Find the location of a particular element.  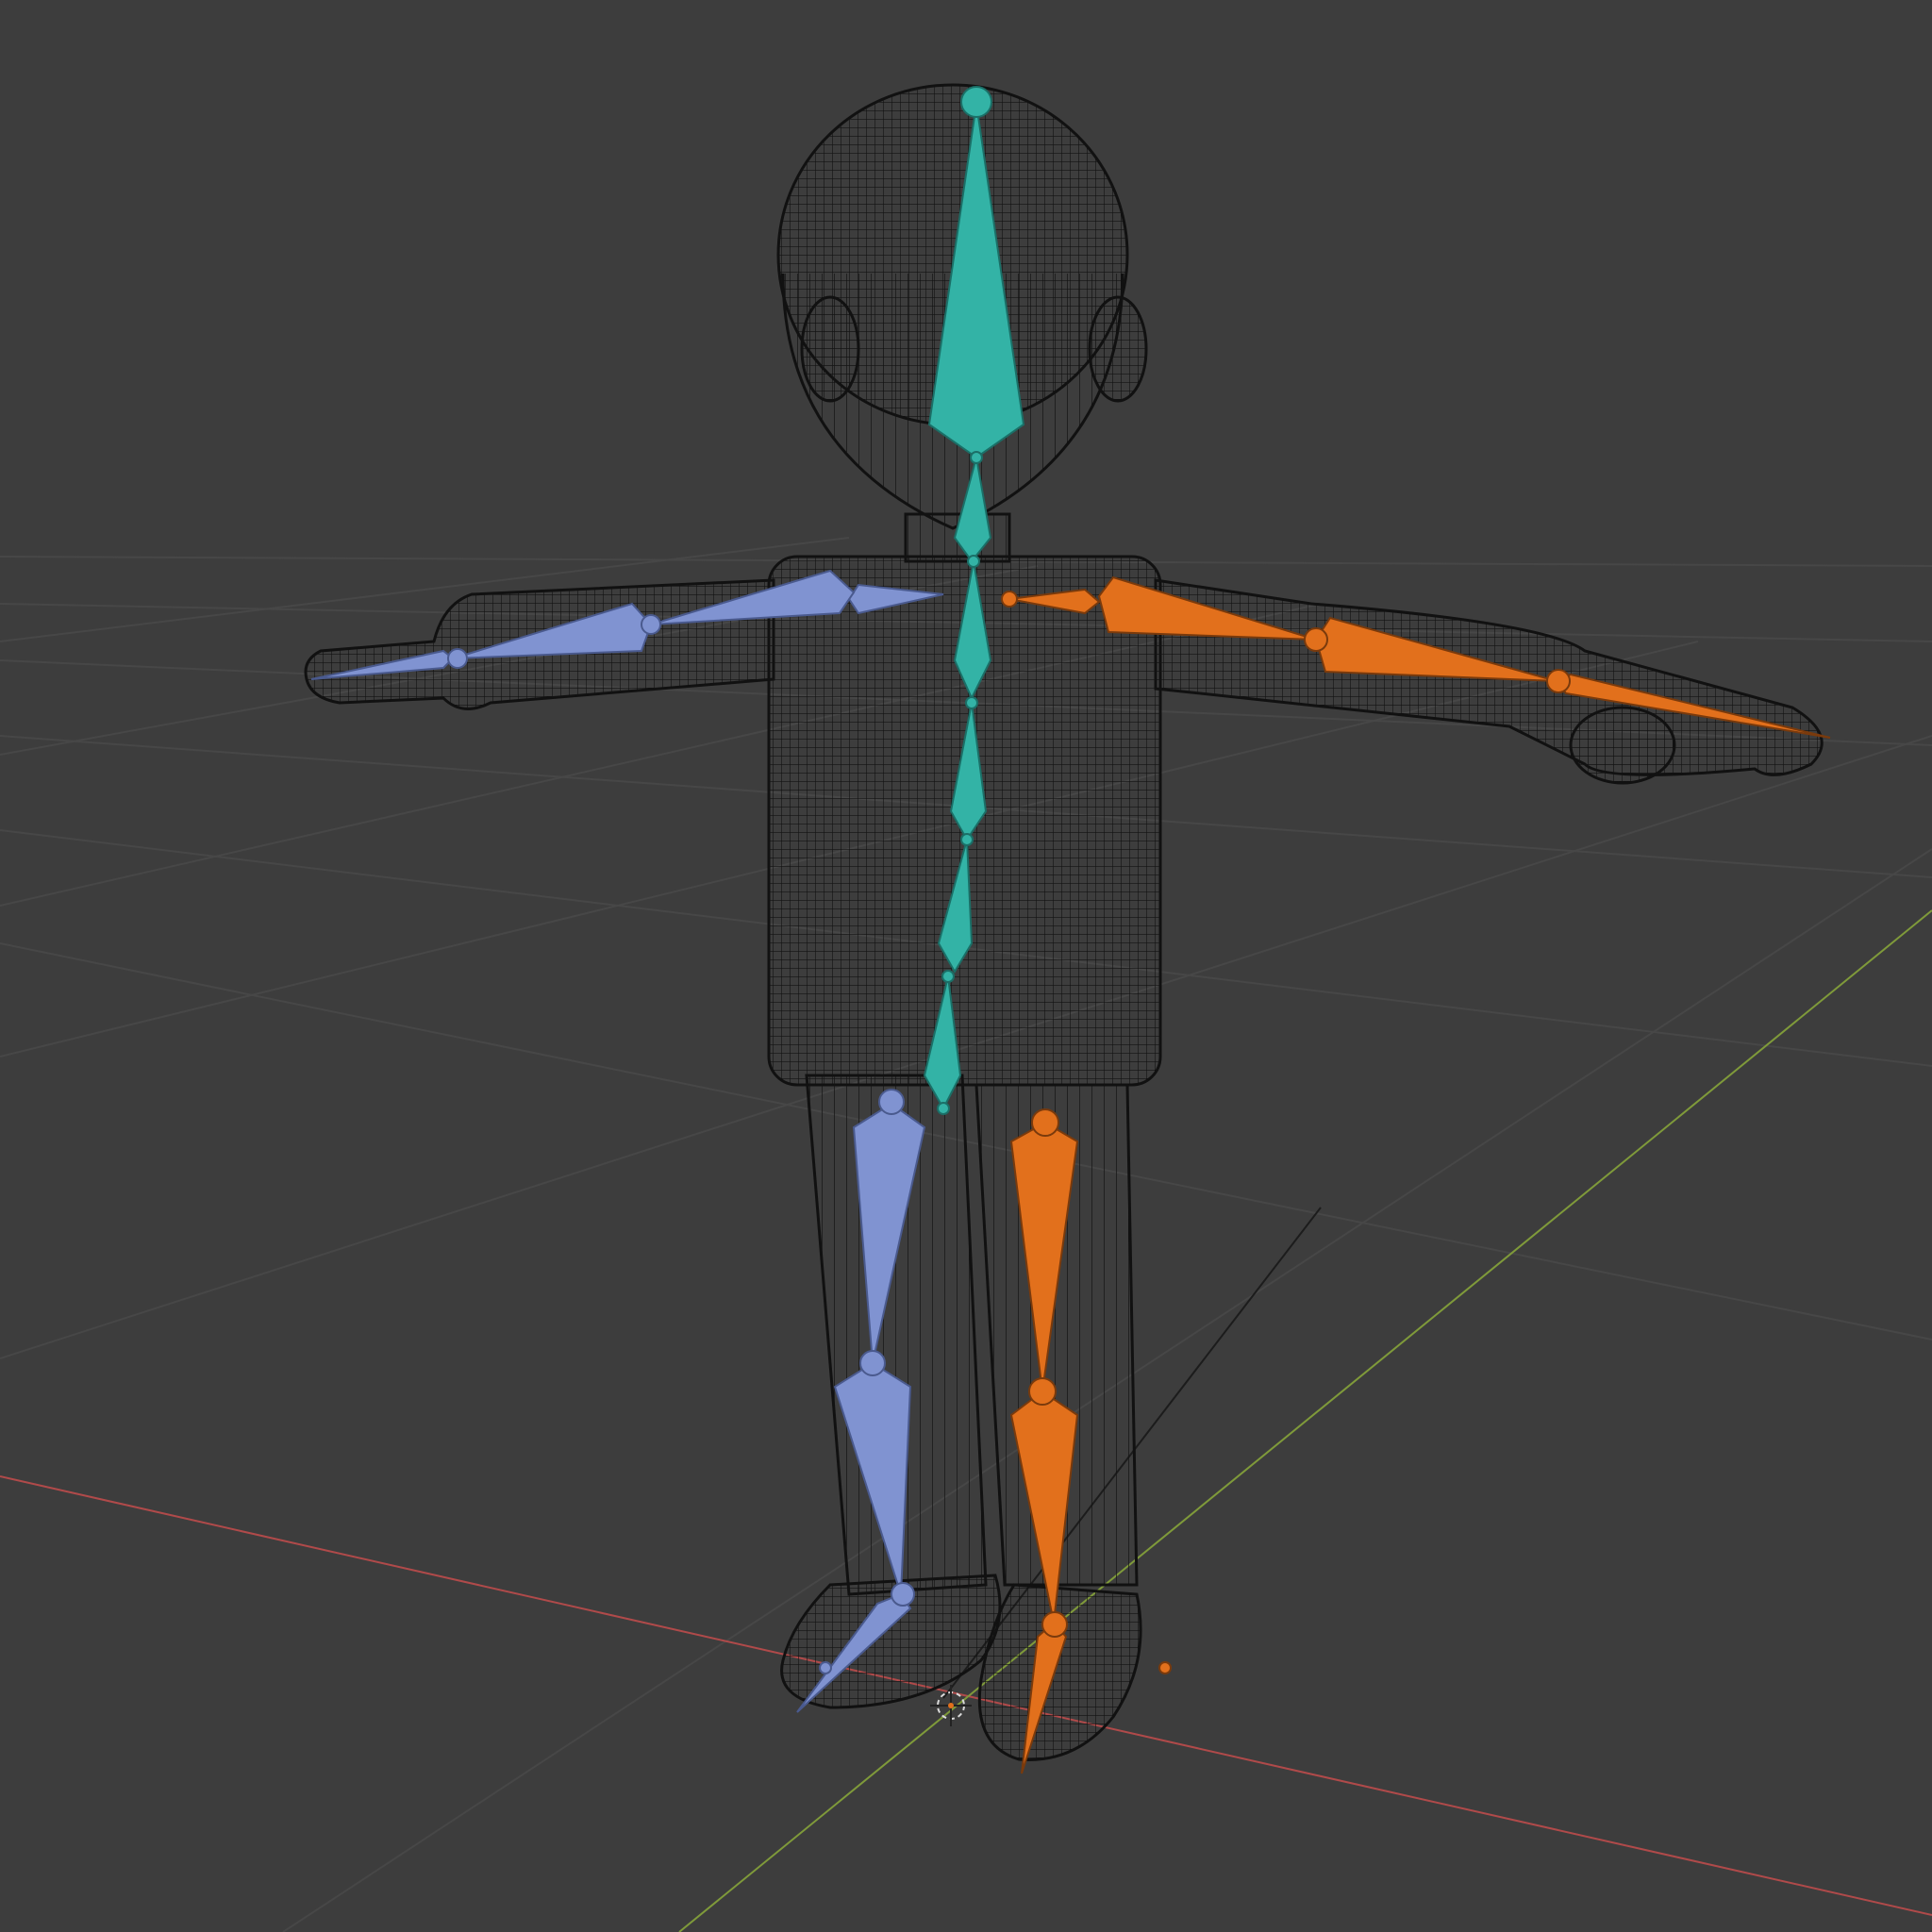

bone-head-tip-joint is located at coordinates (976, 102).